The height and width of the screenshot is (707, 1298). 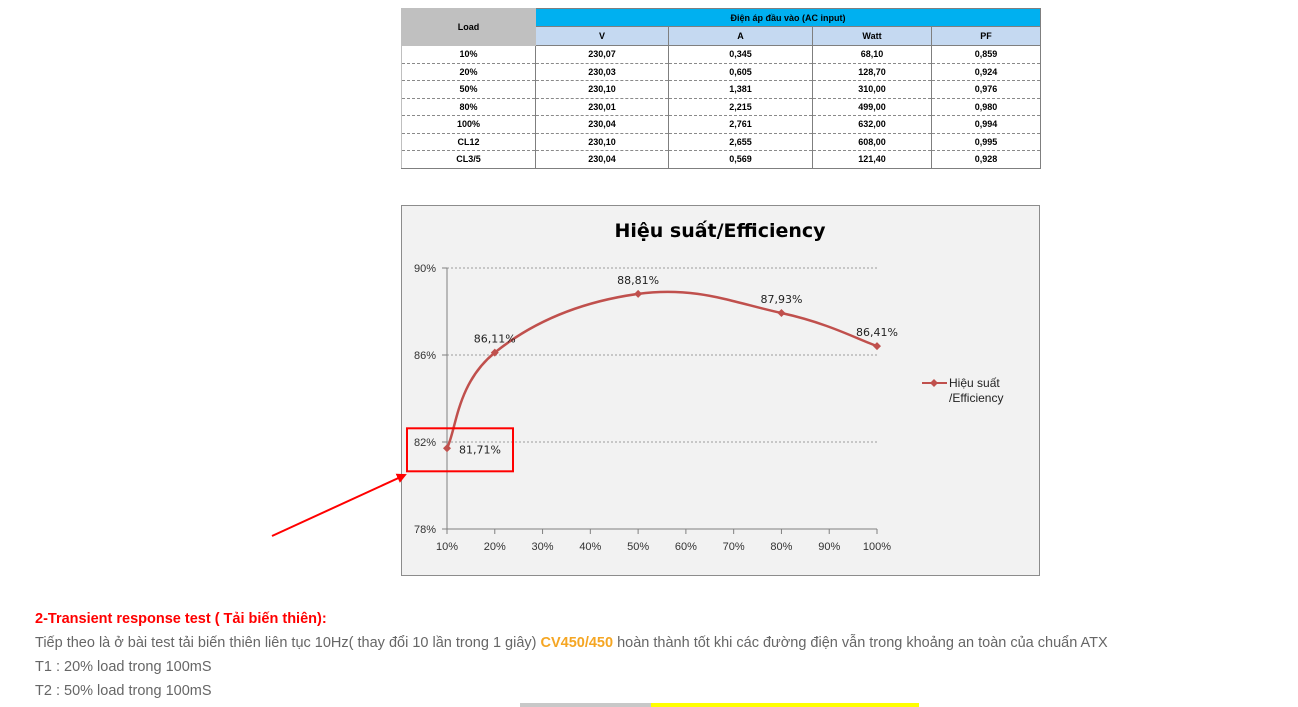 What do you see at coordinates (339, 505) in the screenshot?
I see `annotation-arrow` at bounding box center [339, 505].